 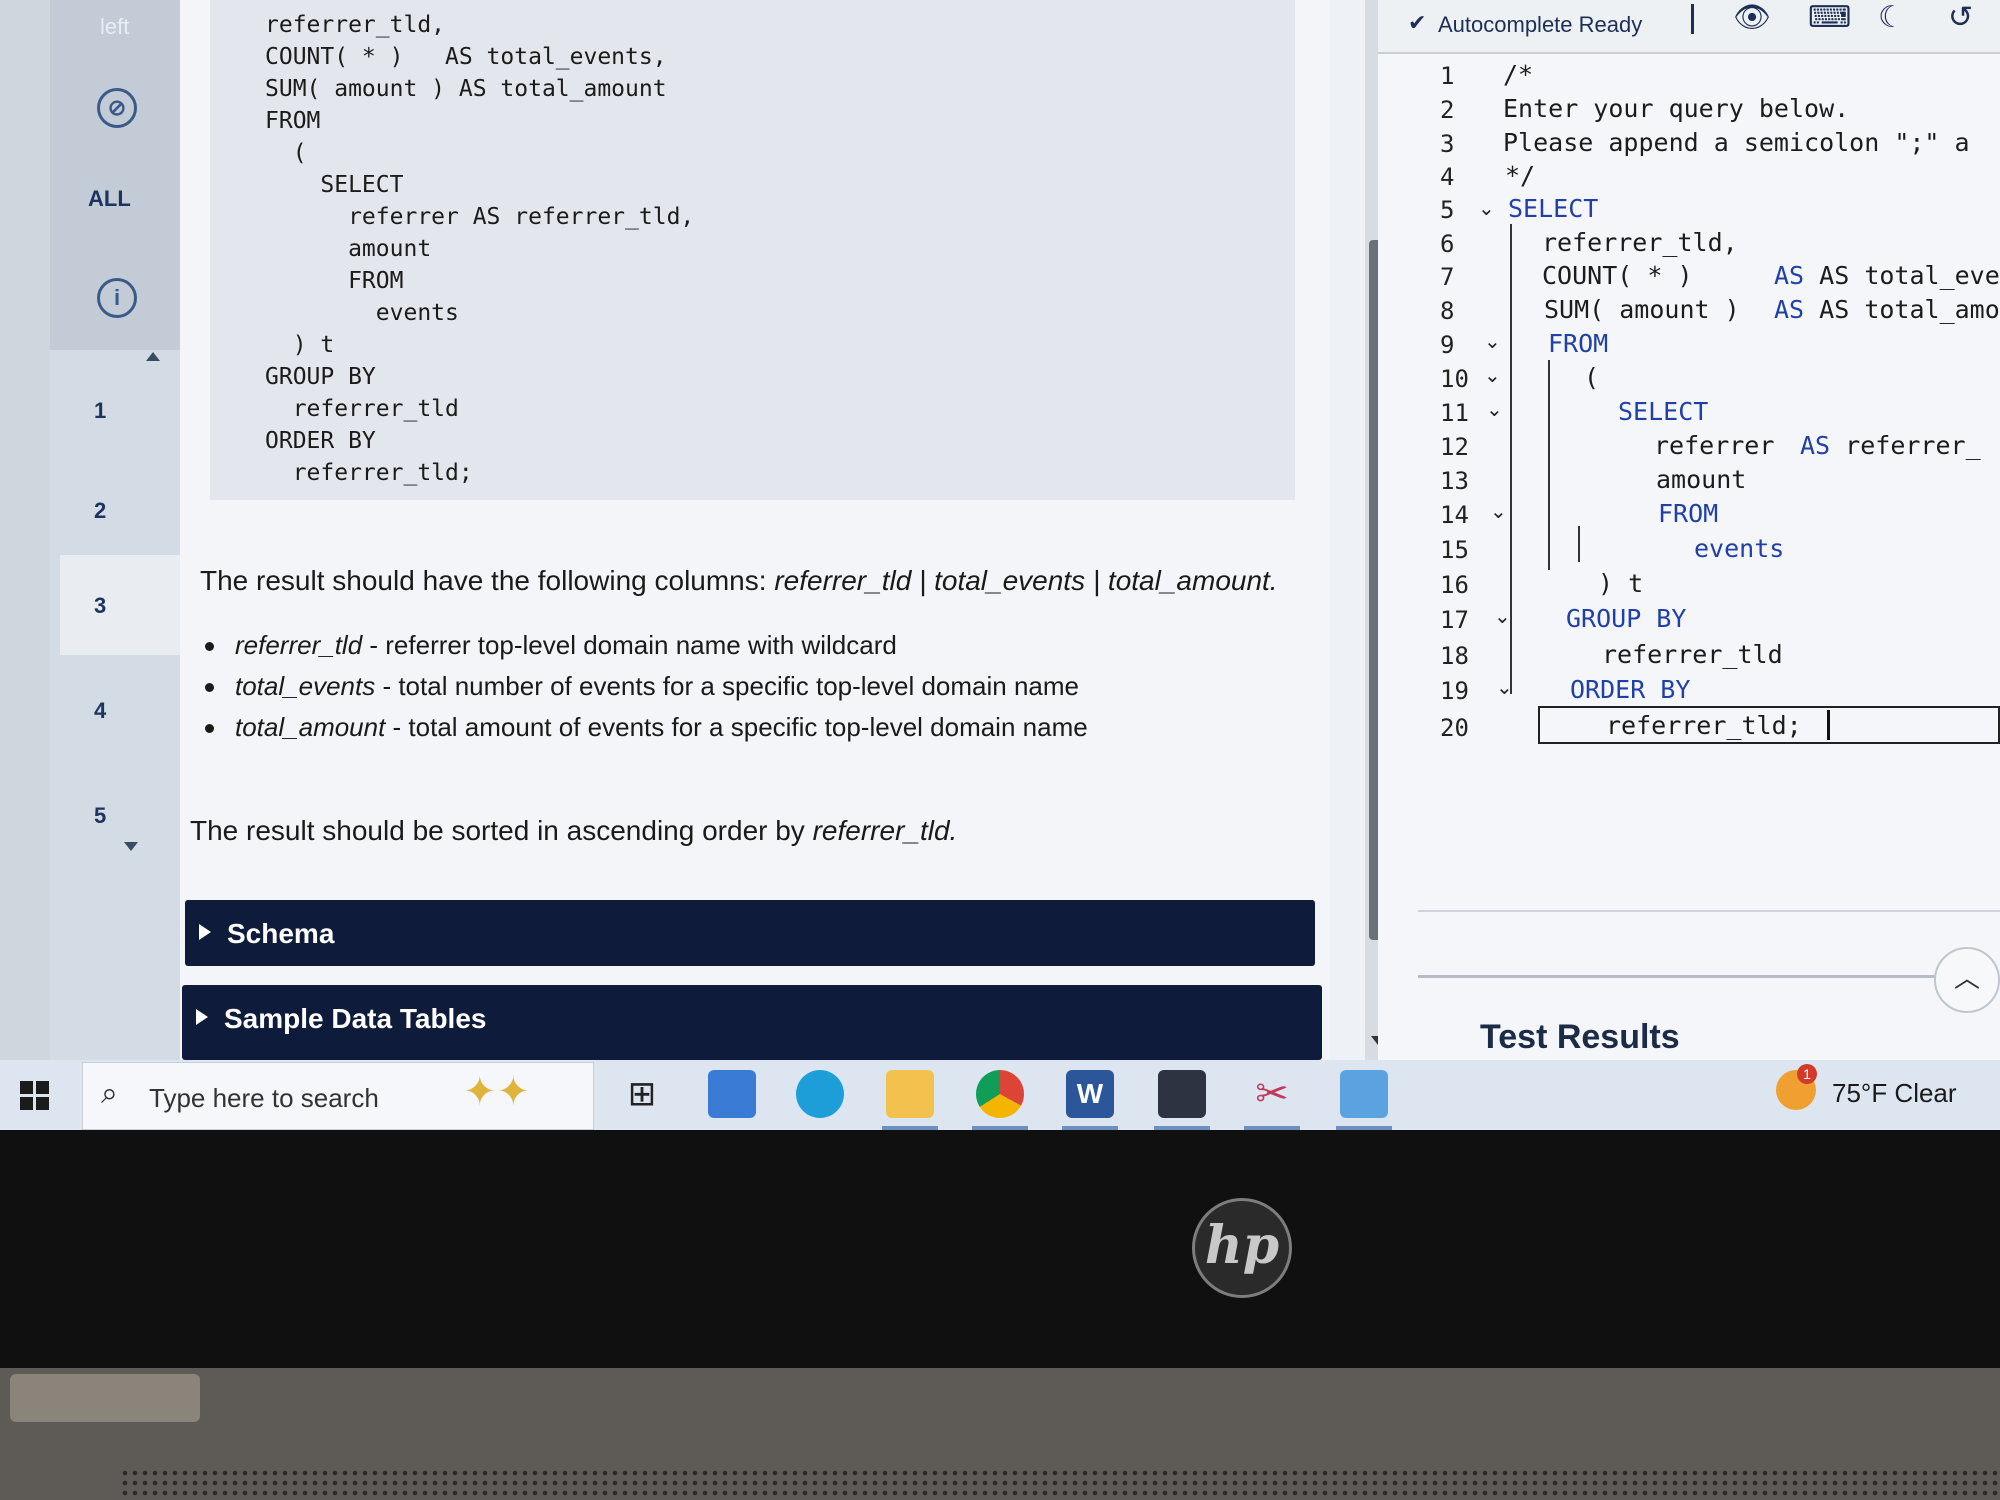 What do you see at coordinates (320, 377) in the screenshot?
I see `code-line: GROUP BY` at bounding box center [320, 377].